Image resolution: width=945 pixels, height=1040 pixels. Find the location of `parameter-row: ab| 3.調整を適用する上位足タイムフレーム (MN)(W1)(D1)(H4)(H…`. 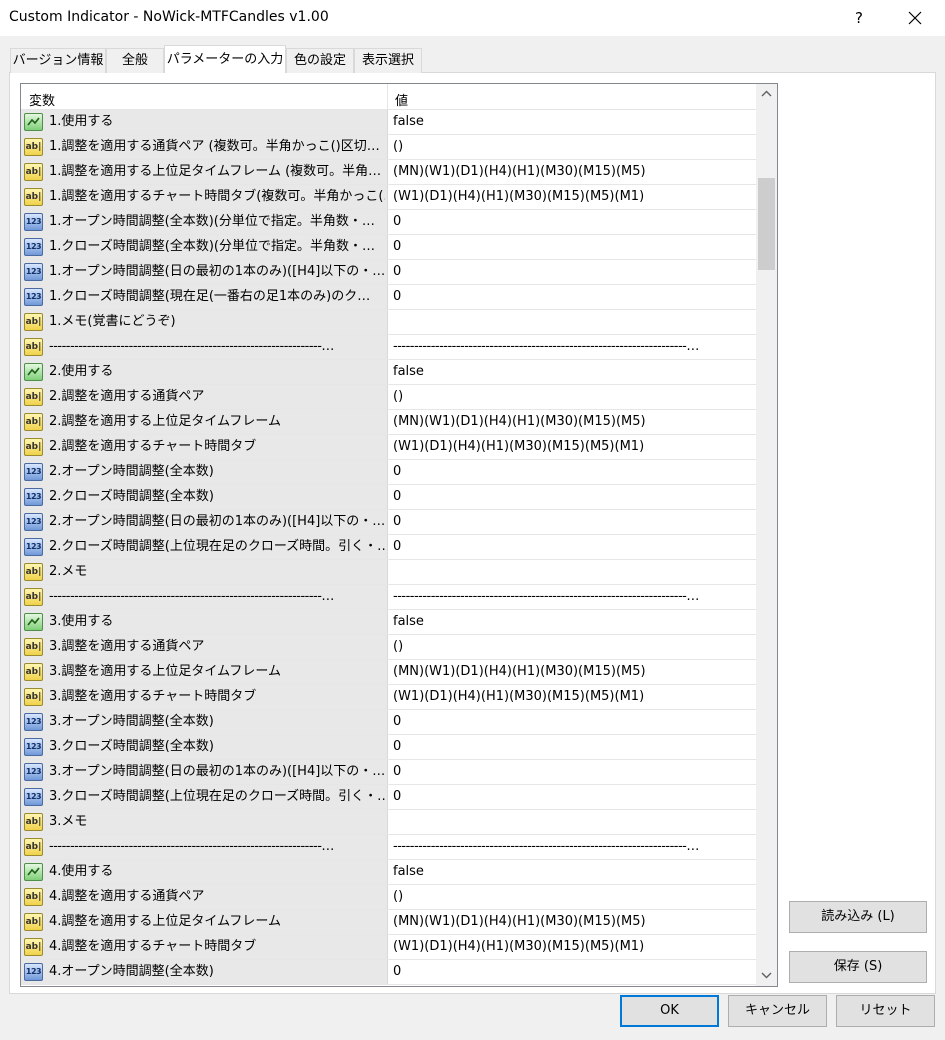

parameter-row: ab| 3.調整を適用する上位足タイムフレーム (MN)(W1)(D1)(H4)(H… is located at coordinates (389, 672).